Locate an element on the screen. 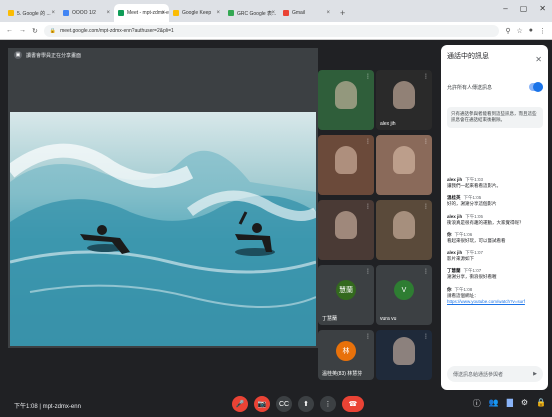  chat-sender: alex jih is located at coordinates (455, 179).